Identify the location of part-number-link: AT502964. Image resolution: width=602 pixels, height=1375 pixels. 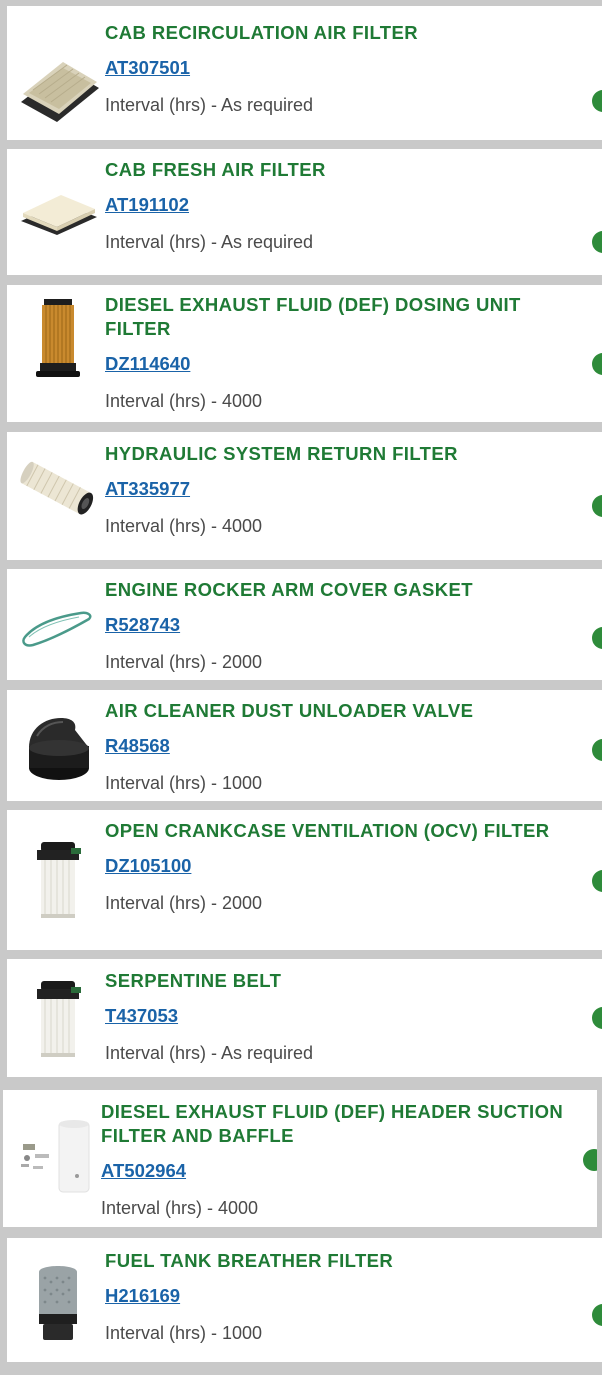
(143, 1171).